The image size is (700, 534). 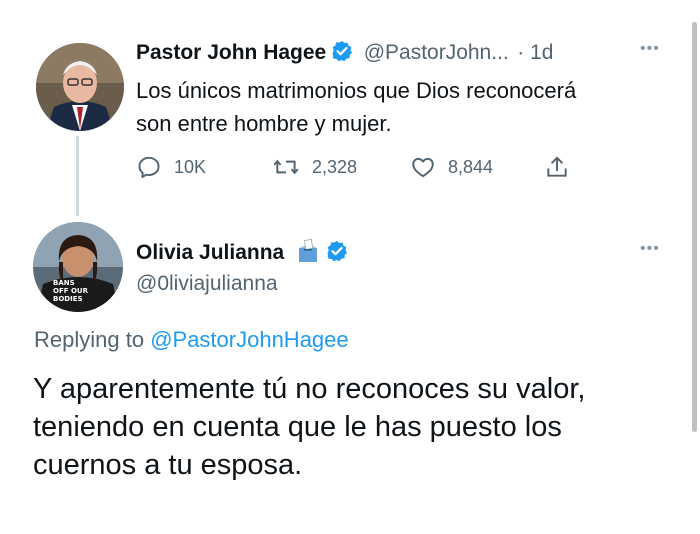 I want to click on reply-button: 10K, so click(x=171, y=167).